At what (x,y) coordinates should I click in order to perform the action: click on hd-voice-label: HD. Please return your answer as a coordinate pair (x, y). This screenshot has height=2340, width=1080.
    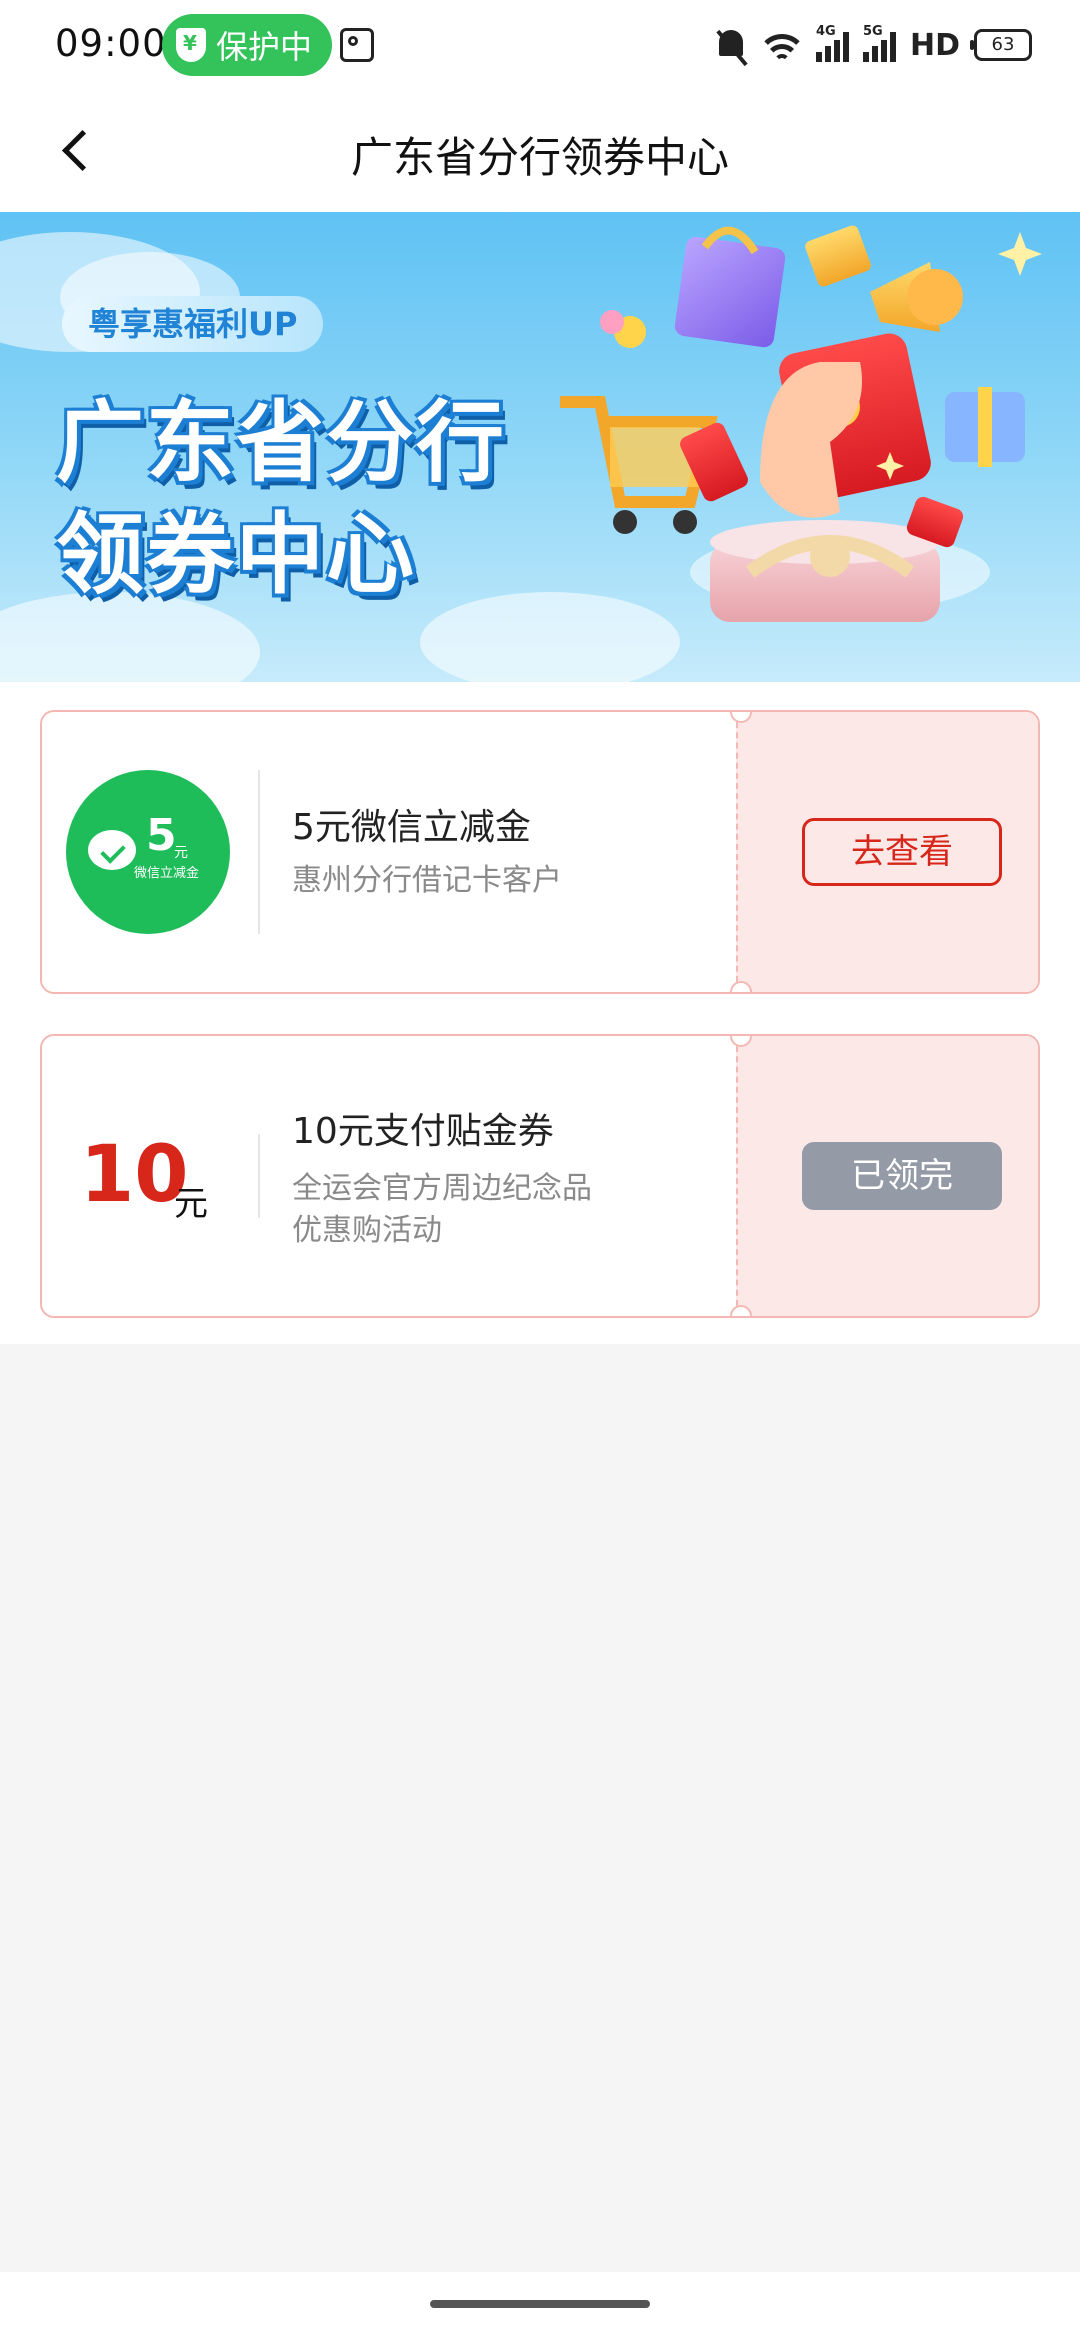
    Looking at the image, I should click on (934, 45).